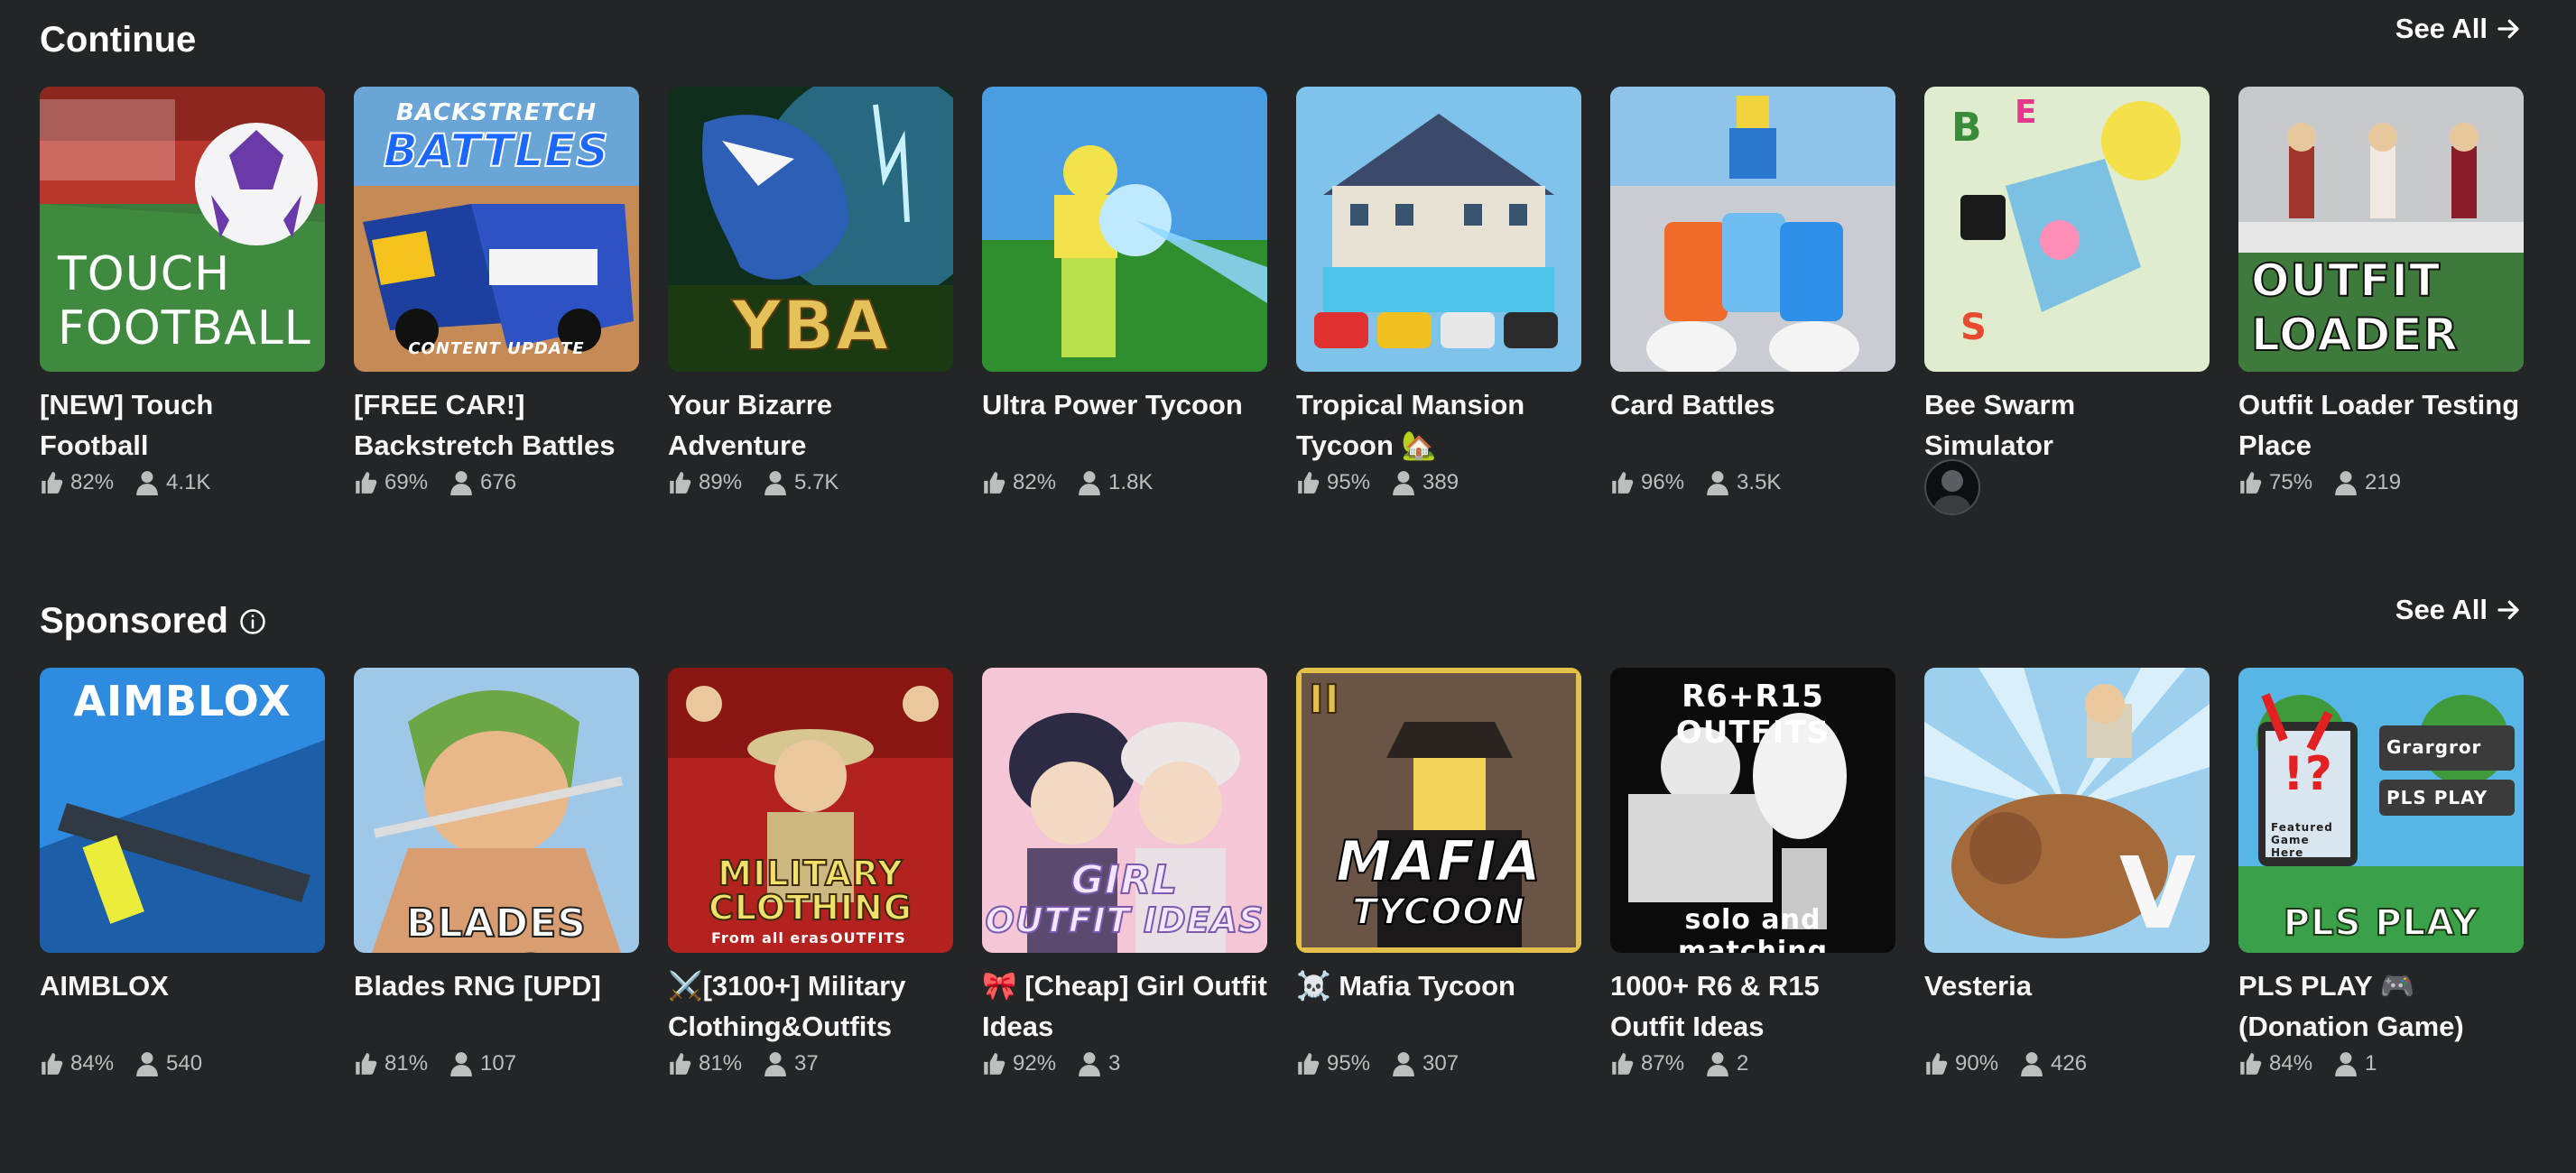  I want to click on rating-stat: 89%, so click(705, 483).